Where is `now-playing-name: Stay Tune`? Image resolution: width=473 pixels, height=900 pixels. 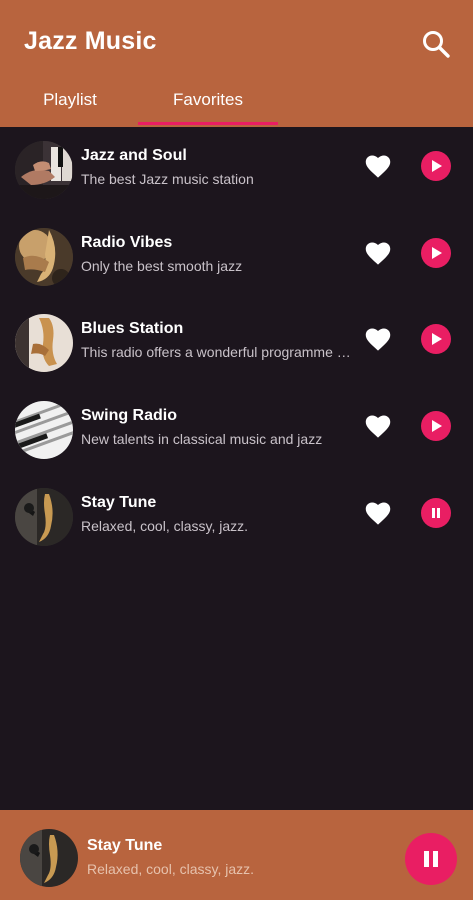 now-playing-name: Stay Tune is located at coordinates (125, 845).